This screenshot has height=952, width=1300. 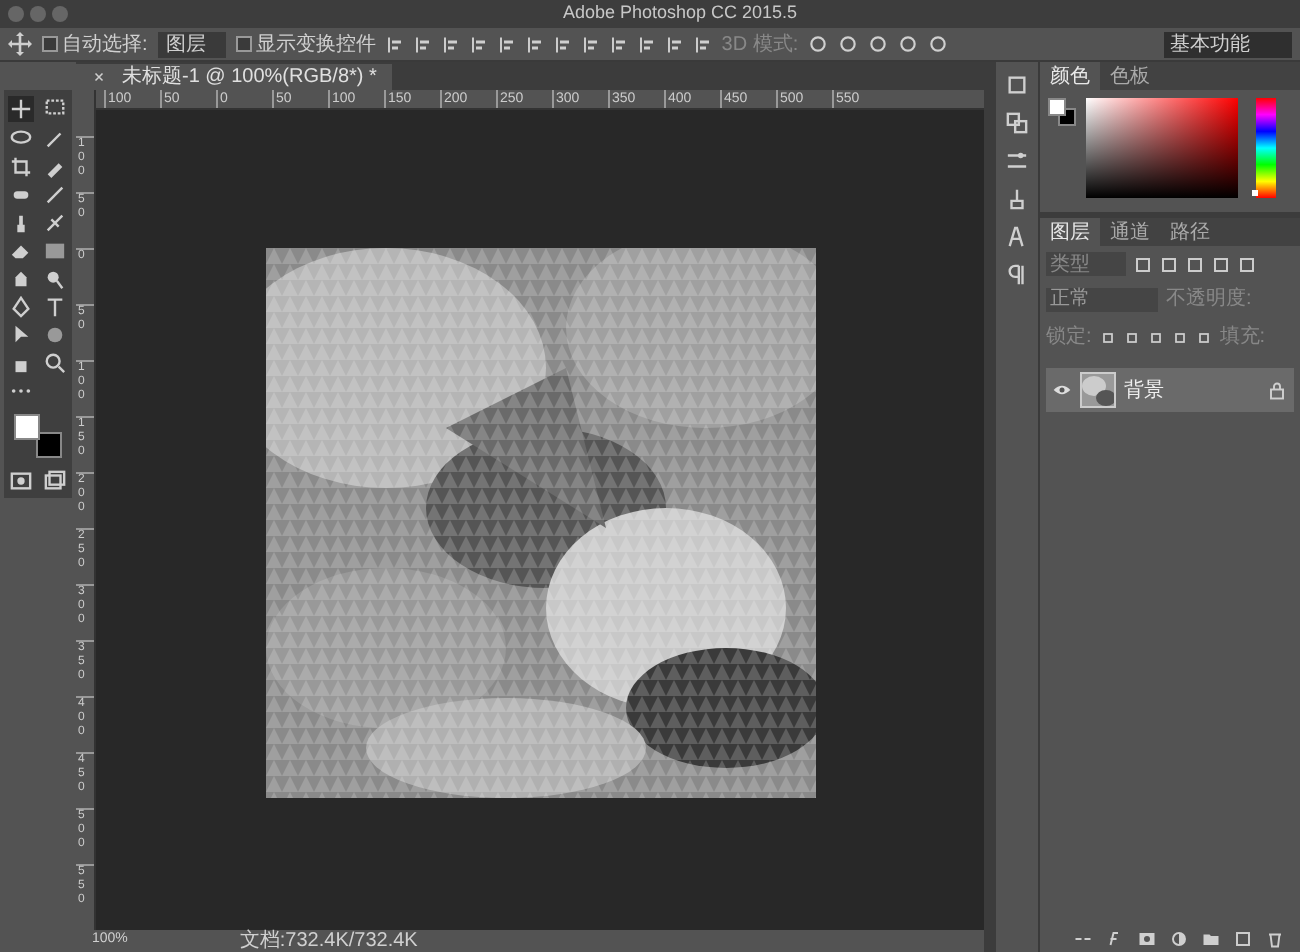 I want to click on screen-mode-icon, so click(x=55, y=481).